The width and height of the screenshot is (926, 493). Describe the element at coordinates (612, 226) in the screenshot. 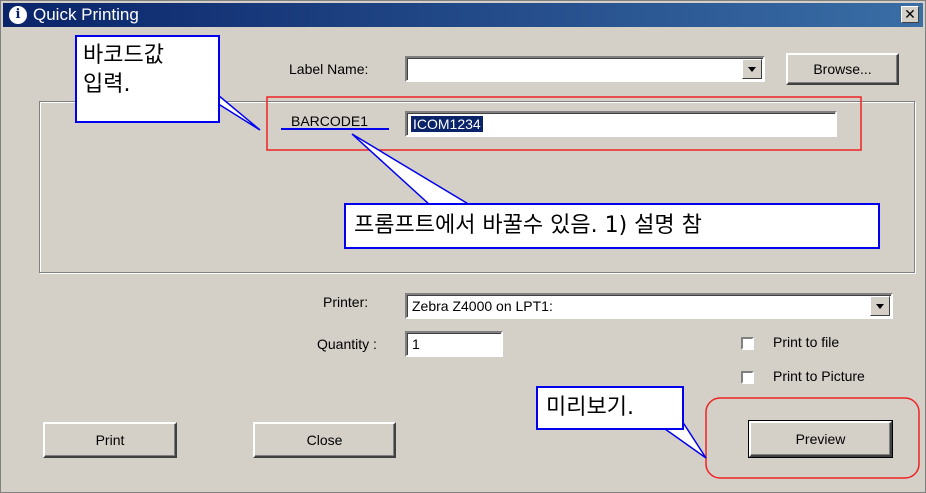

I see `prompt-note-callout: 프롬프트에서 바꿀수 있음. 1) 설명 참` at that location.